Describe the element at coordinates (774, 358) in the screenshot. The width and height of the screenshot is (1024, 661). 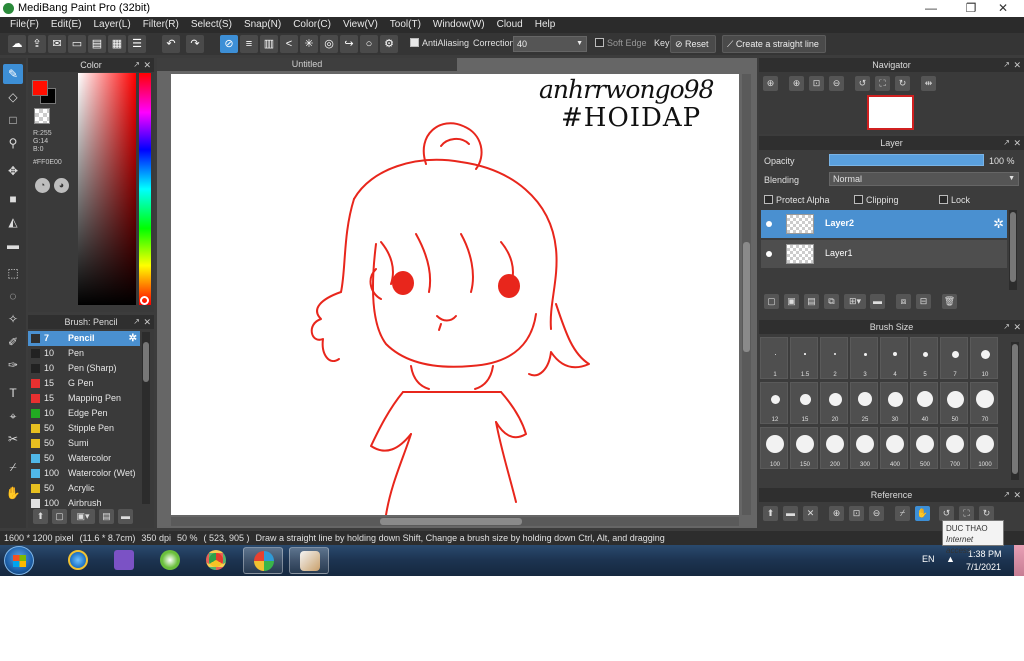
I see `brush-size-option: 1` at that location.